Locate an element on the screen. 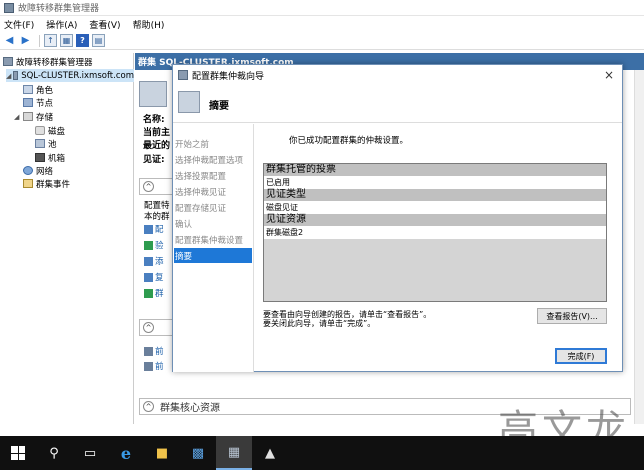 The width and height of the screenshot is (644, 470). menu-help: 帮助(H) is located at coordinates (149, 24).